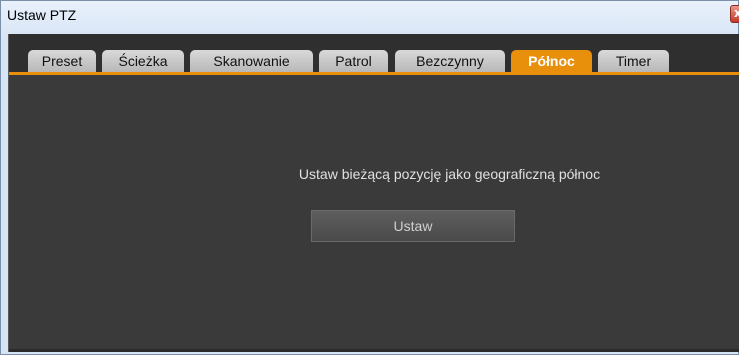  I want to click on panel-bottom-edge, so click(374, 350).